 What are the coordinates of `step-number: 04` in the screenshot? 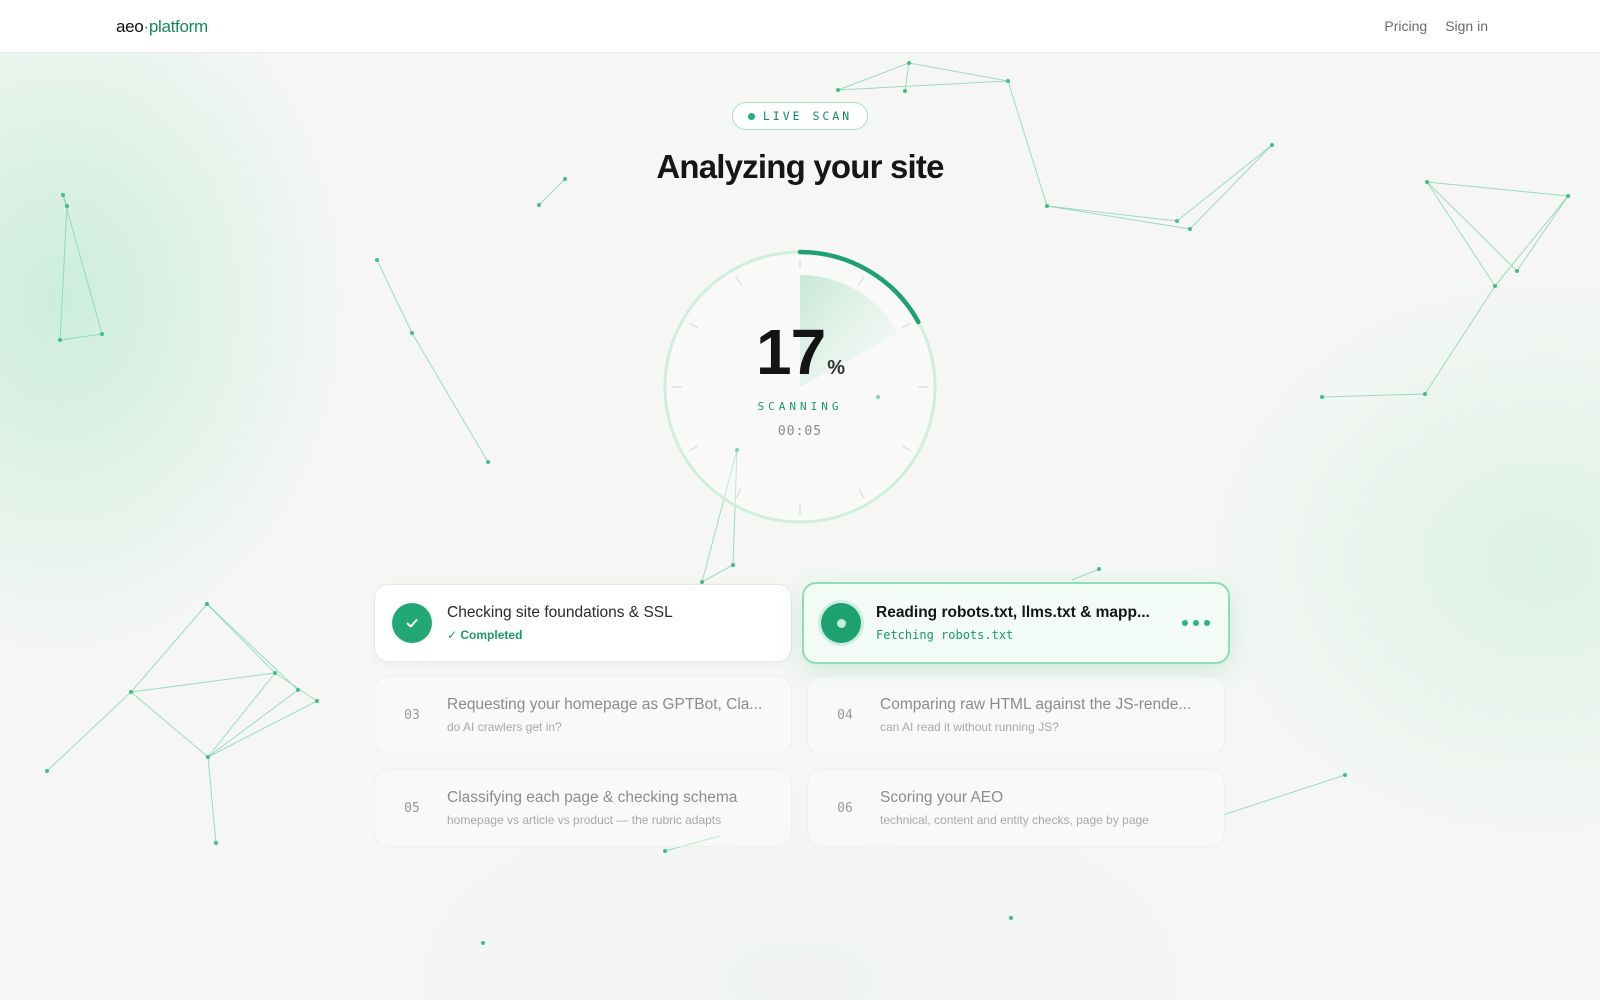 It's located at (845, 715).